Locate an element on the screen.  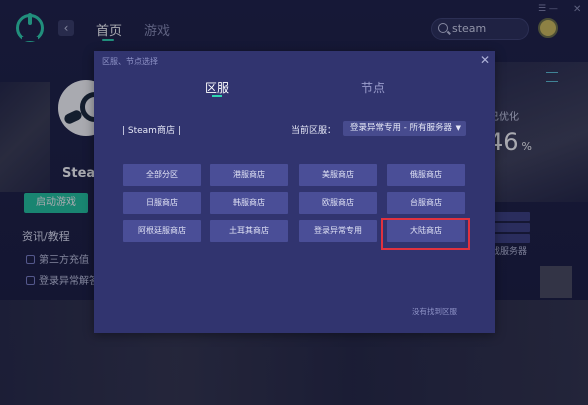
region-tw: 台服商店 is located at coordinates (426, 203).